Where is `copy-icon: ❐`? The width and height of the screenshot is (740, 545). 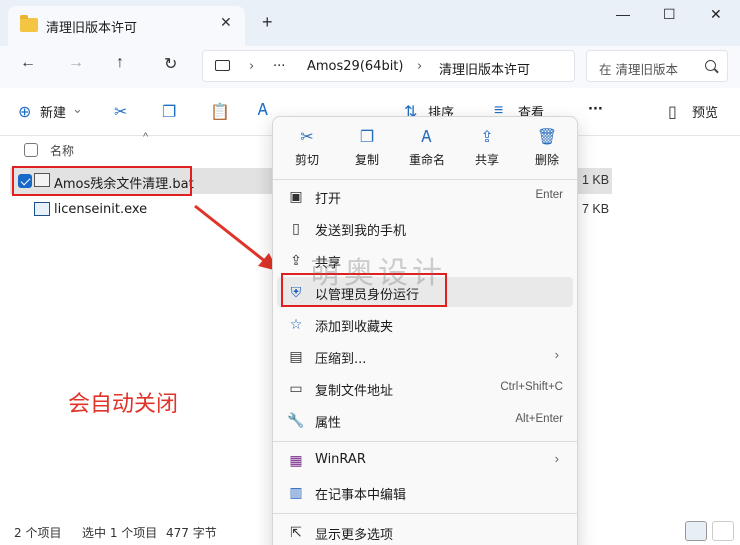
copy-icon: ❐ is located at coordinates (367, 137).